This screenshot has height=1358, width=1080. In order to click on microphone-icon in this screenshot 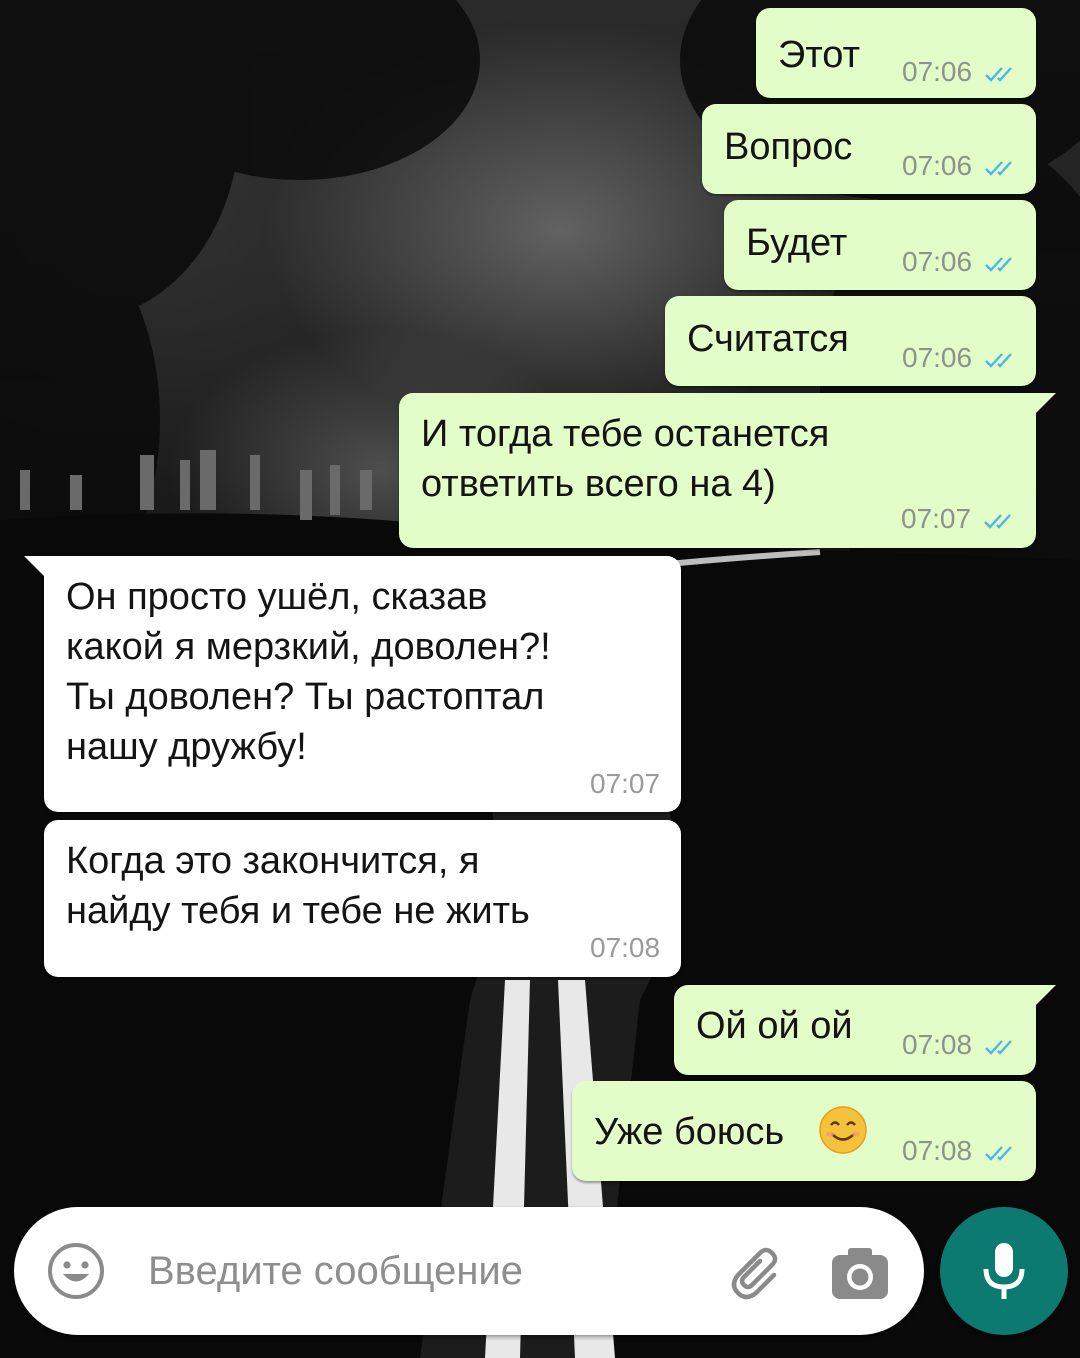, I will do `click(1004, 1271)`.